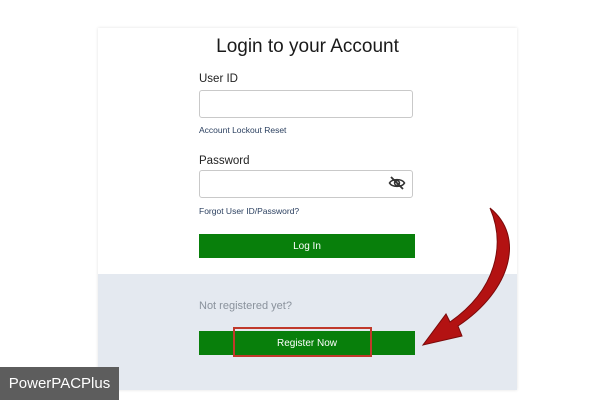 The width and height of the screenshot is (600, 400). Describe the element at coordinates (306, 184) in the screenshot. I see `password-input` at that location.